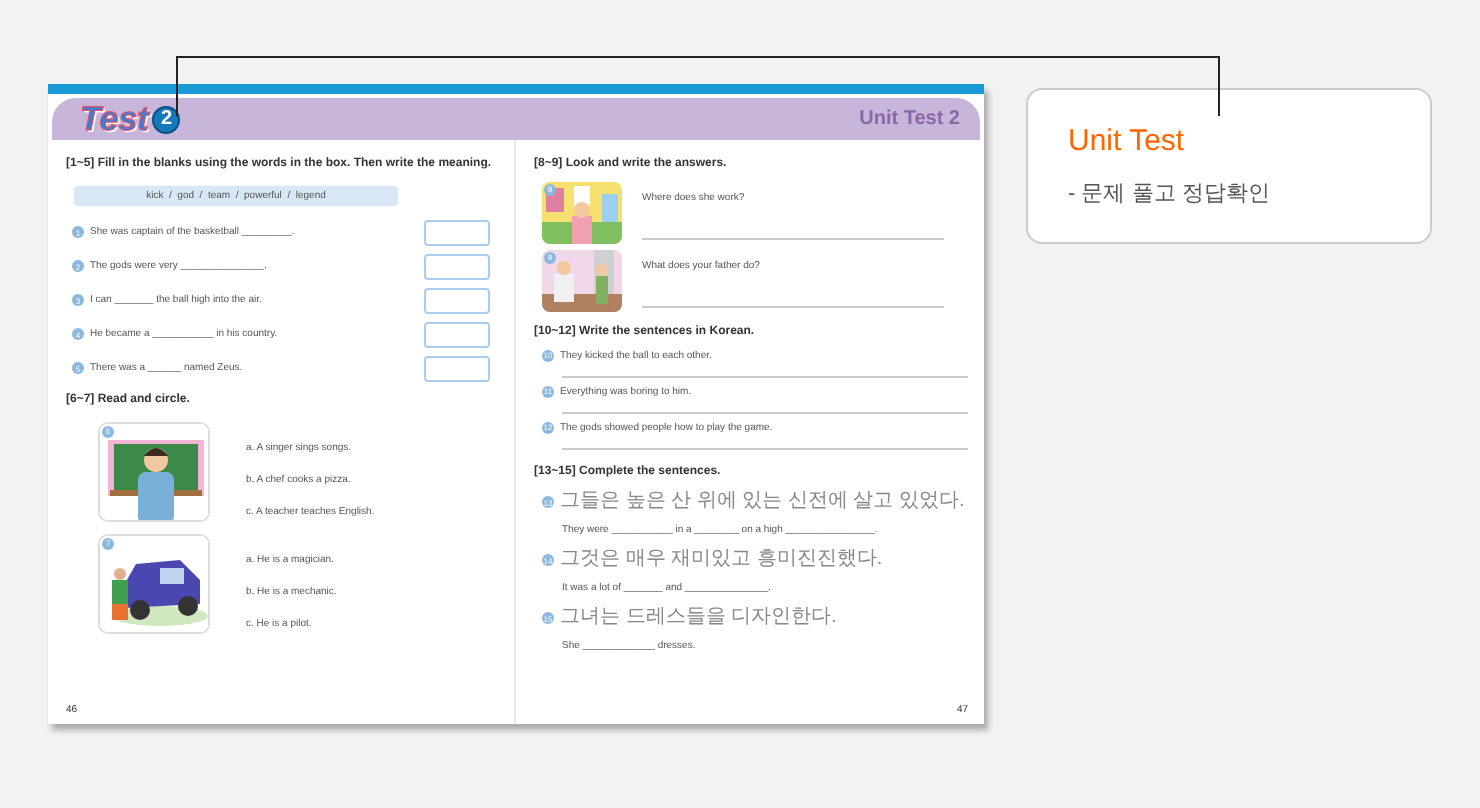 This screenshot has width=1480, height=808. Describe the element at coordinates (909, 119) in the screenshot. I see `unit-title: Unit Test 2` at that location.